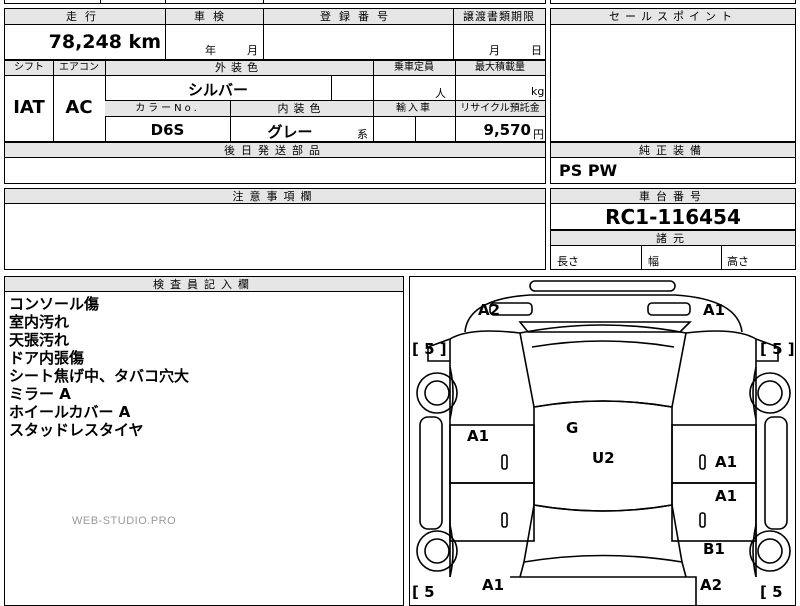 Image resolution: width=800 pixels, height=606 pixels. Describe the element at coordinates (726, 462) in the screenshot. I see `damage-door-right-front: A1` at that location.